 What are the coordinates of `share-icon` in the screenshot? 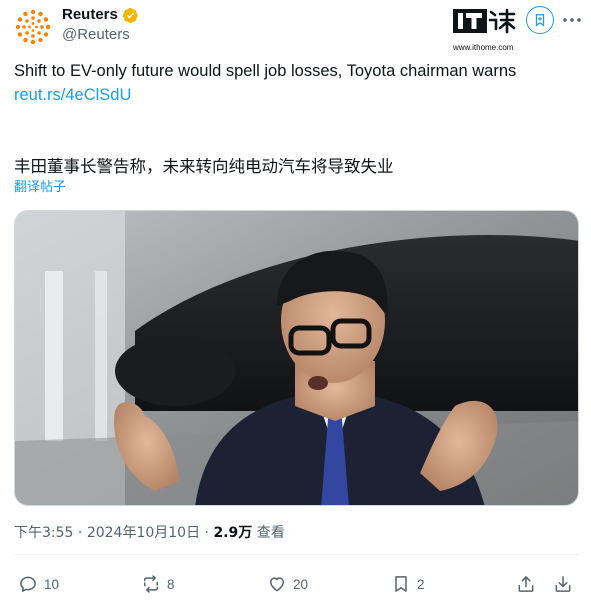 It's located at (526, 584).